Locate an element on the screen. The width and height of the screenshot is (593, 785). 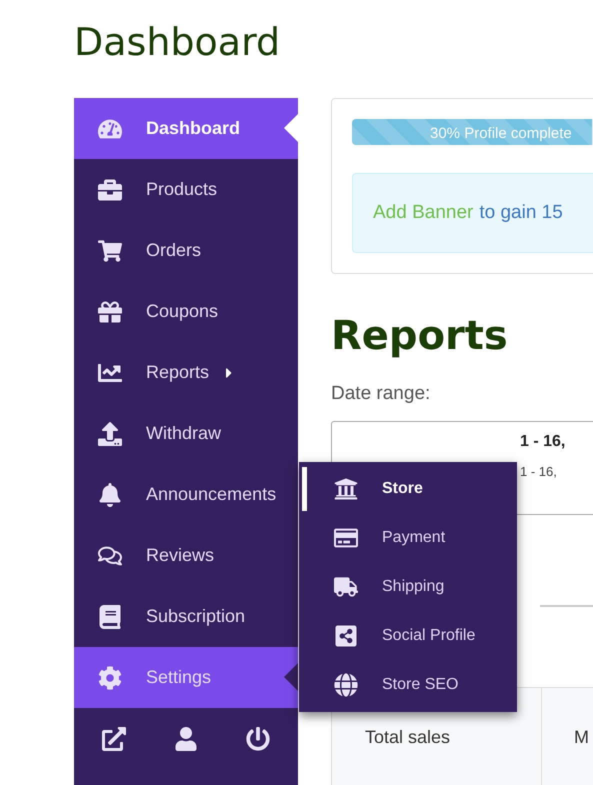
date-subtext: 1 - 16, is located at coordinates (539, 471).